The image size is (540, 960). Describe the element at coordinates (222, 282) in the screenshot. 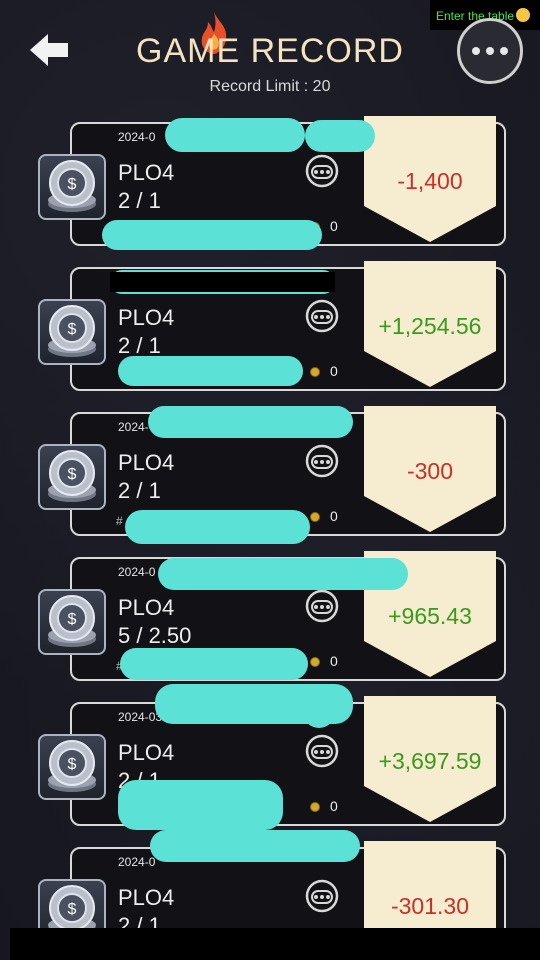

I see `redaction-bar` at that location.